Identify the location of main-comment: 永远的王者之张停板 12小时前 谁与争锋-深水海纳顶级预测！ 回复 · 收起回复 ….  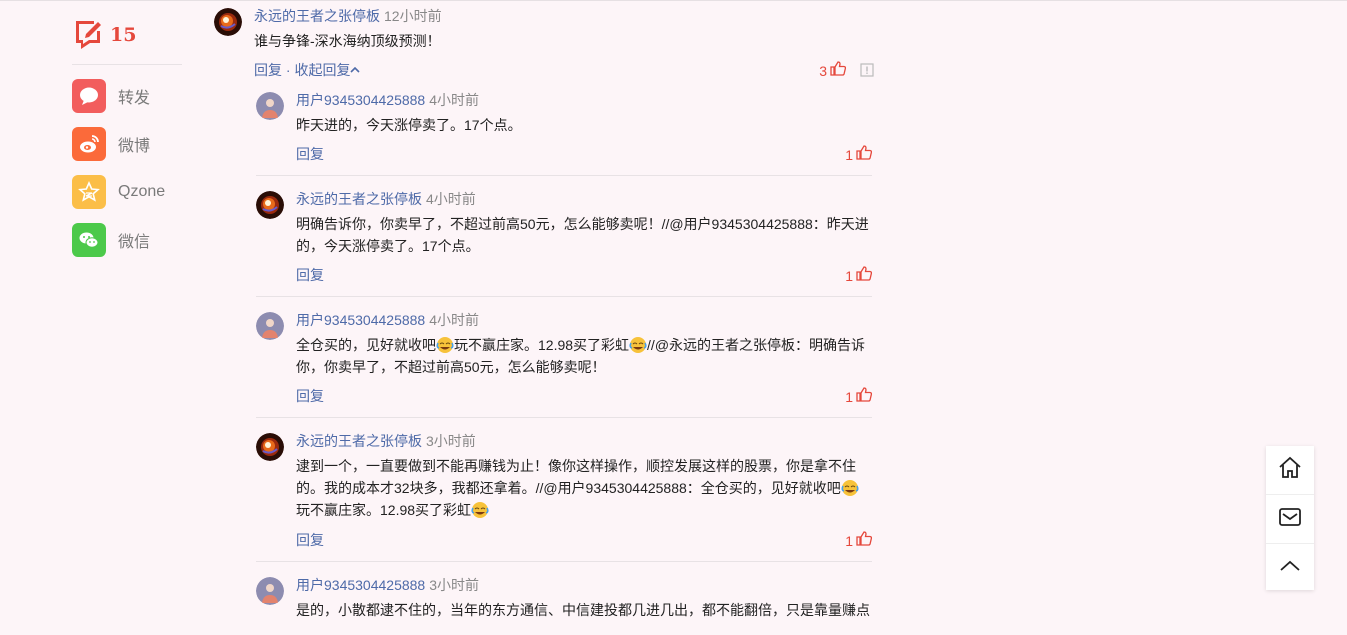
(544, 46).